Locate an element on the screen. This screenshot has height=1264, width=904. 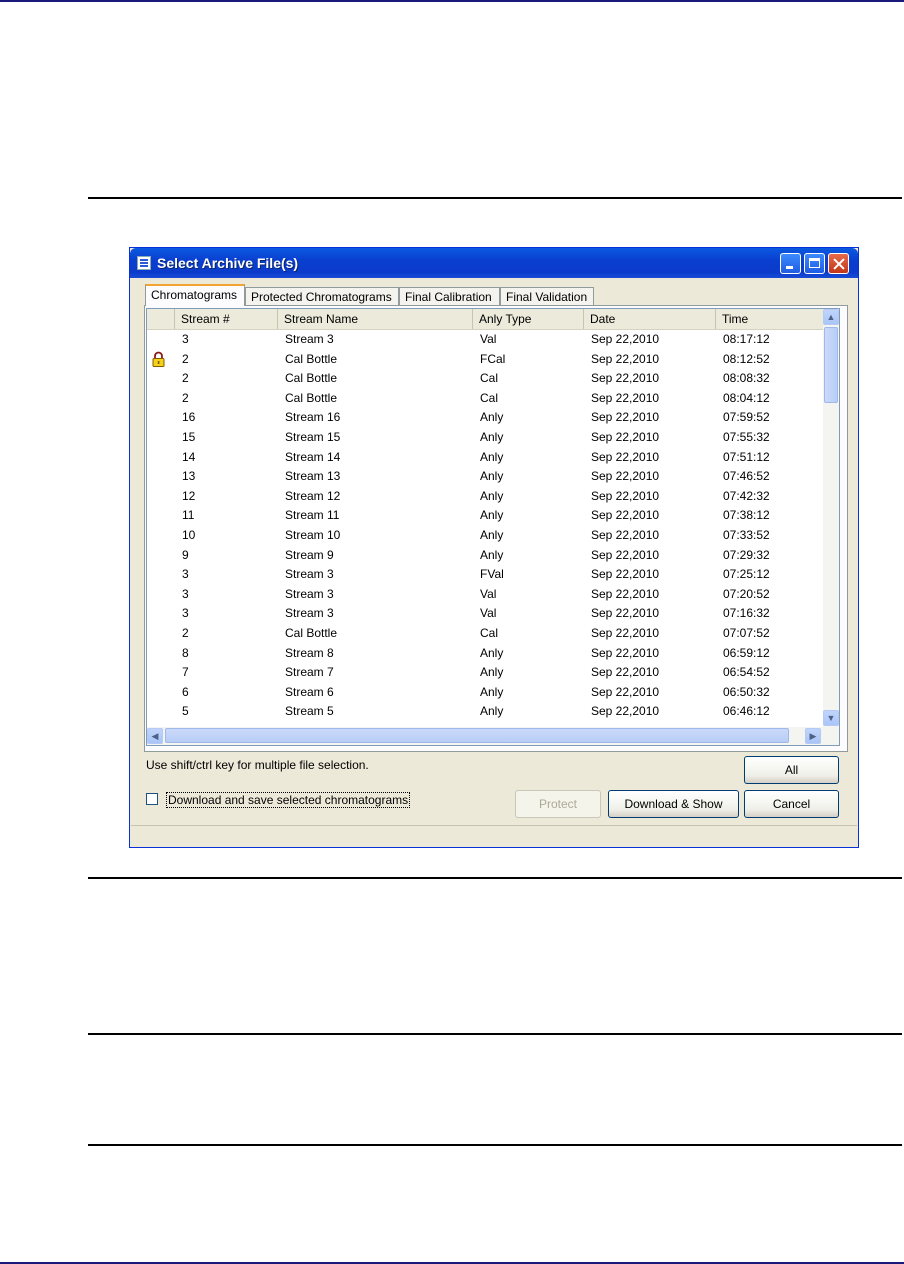
list-item: 13 Stream 13 Anly Sep 22,2010 07:46:52 is located at coordinates (485, 476).